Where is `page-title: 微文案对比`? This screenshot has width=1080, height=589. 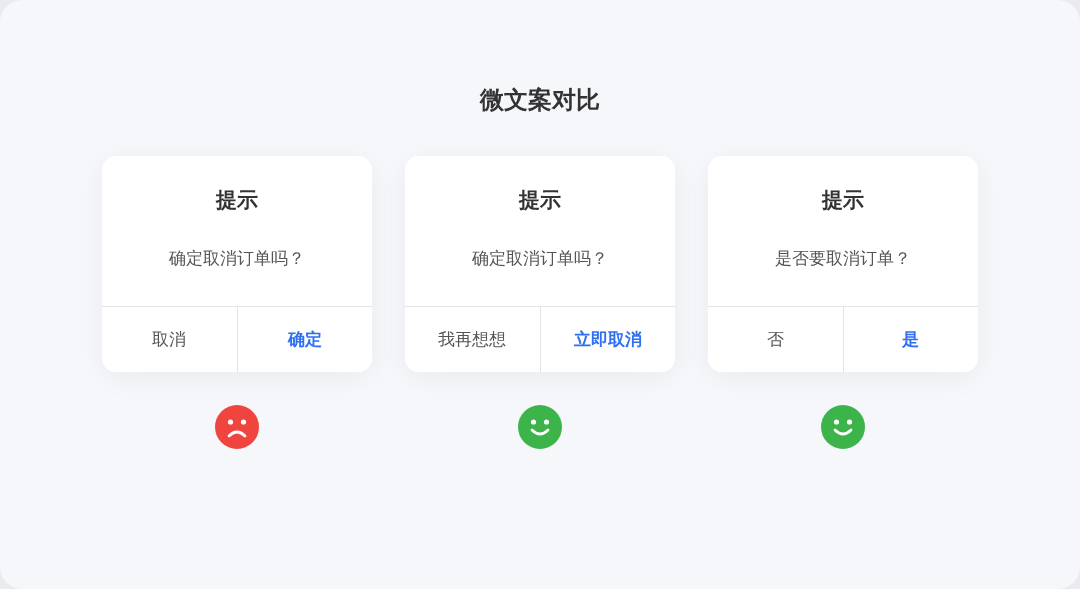
page-title: 微文案对比 is located at coordinates (540, 100).